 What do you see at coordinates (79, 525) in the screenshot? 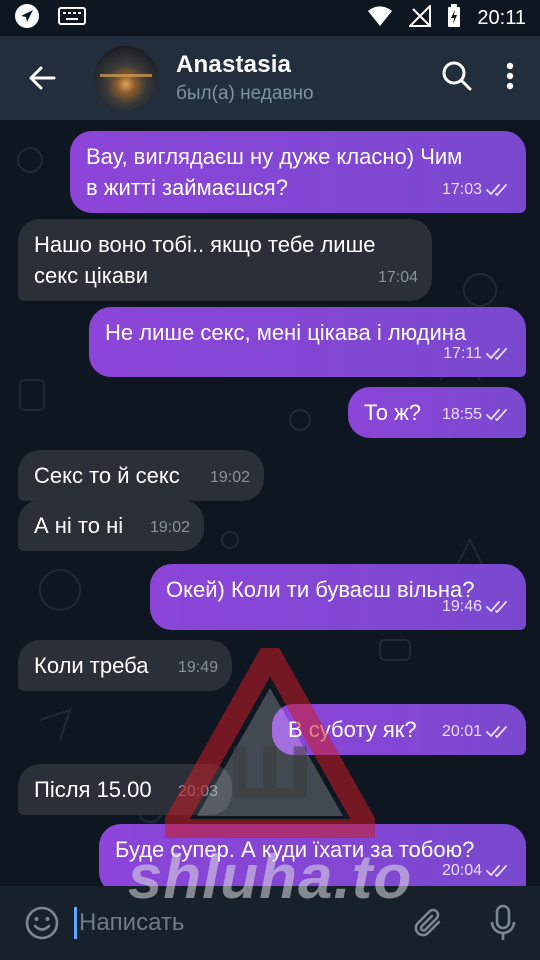
I see `message-text: А ні то ні` at bounding box center [79, 525].